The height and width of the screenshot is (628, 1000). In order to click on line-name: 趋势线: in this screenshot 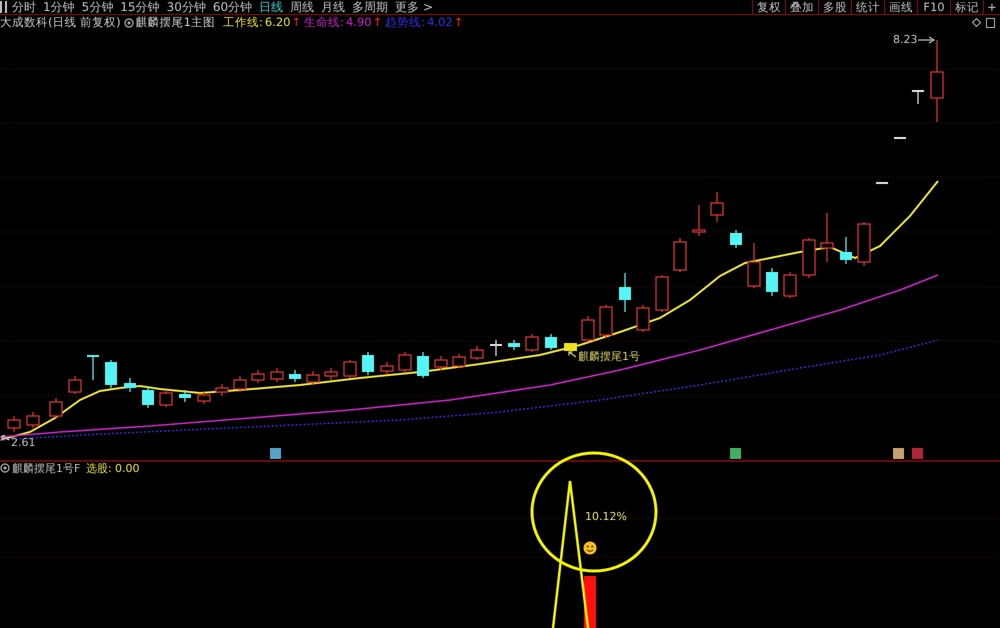, I will do `click(405, 22)`.